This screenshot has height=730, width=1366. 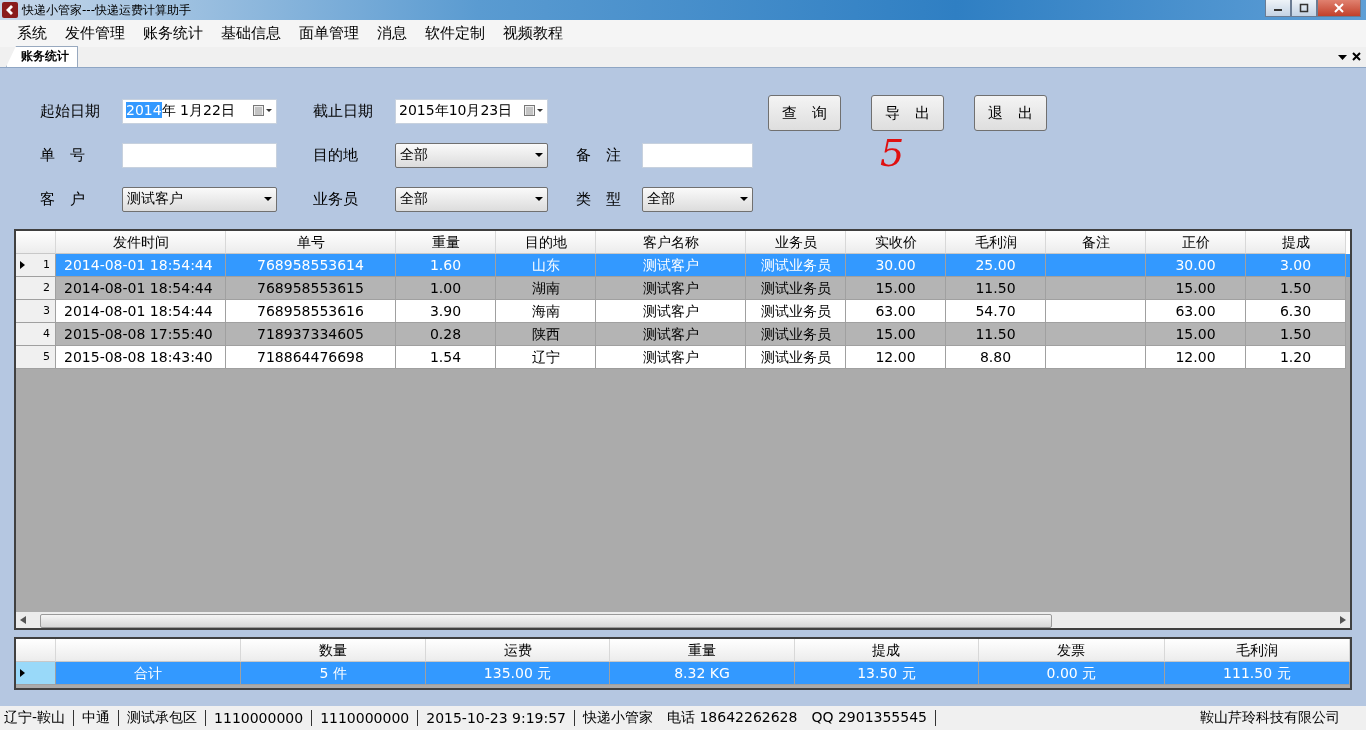 I want to click on close-button, so click(x=1339, y=8).